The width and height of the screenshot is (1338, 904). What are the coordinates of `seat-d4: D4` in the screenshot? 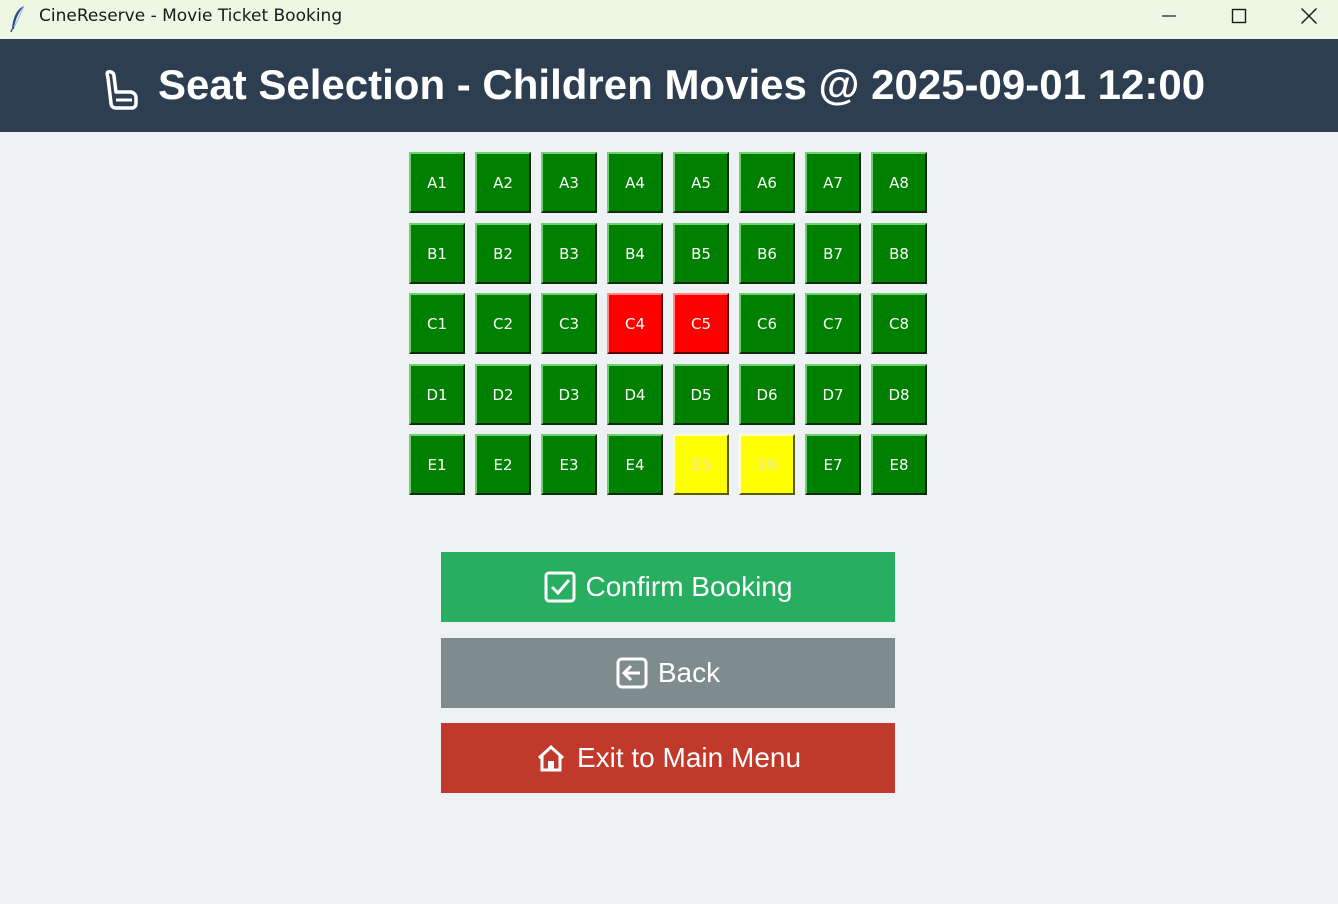 It's located at (635, 394).